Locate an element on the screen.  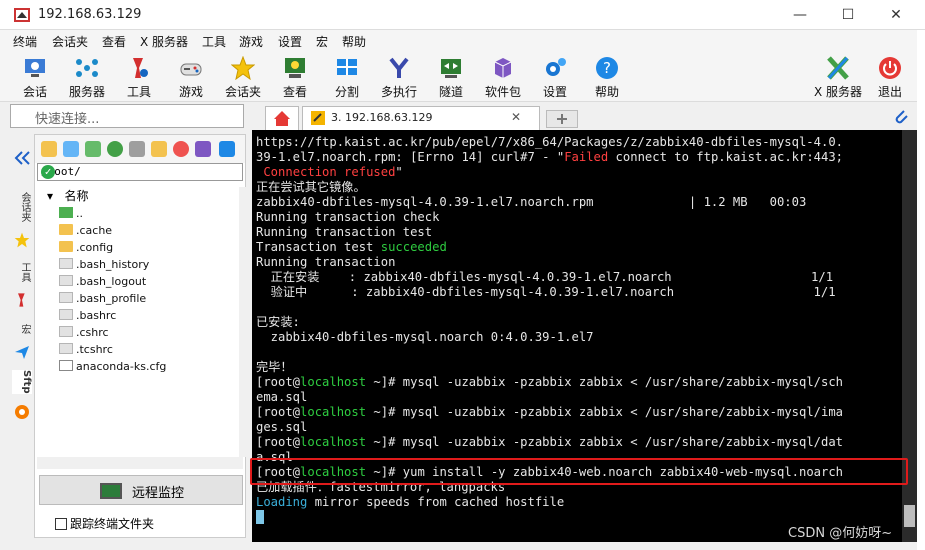
xserver-button: X 服务器 is located at coordinates (838, 77).